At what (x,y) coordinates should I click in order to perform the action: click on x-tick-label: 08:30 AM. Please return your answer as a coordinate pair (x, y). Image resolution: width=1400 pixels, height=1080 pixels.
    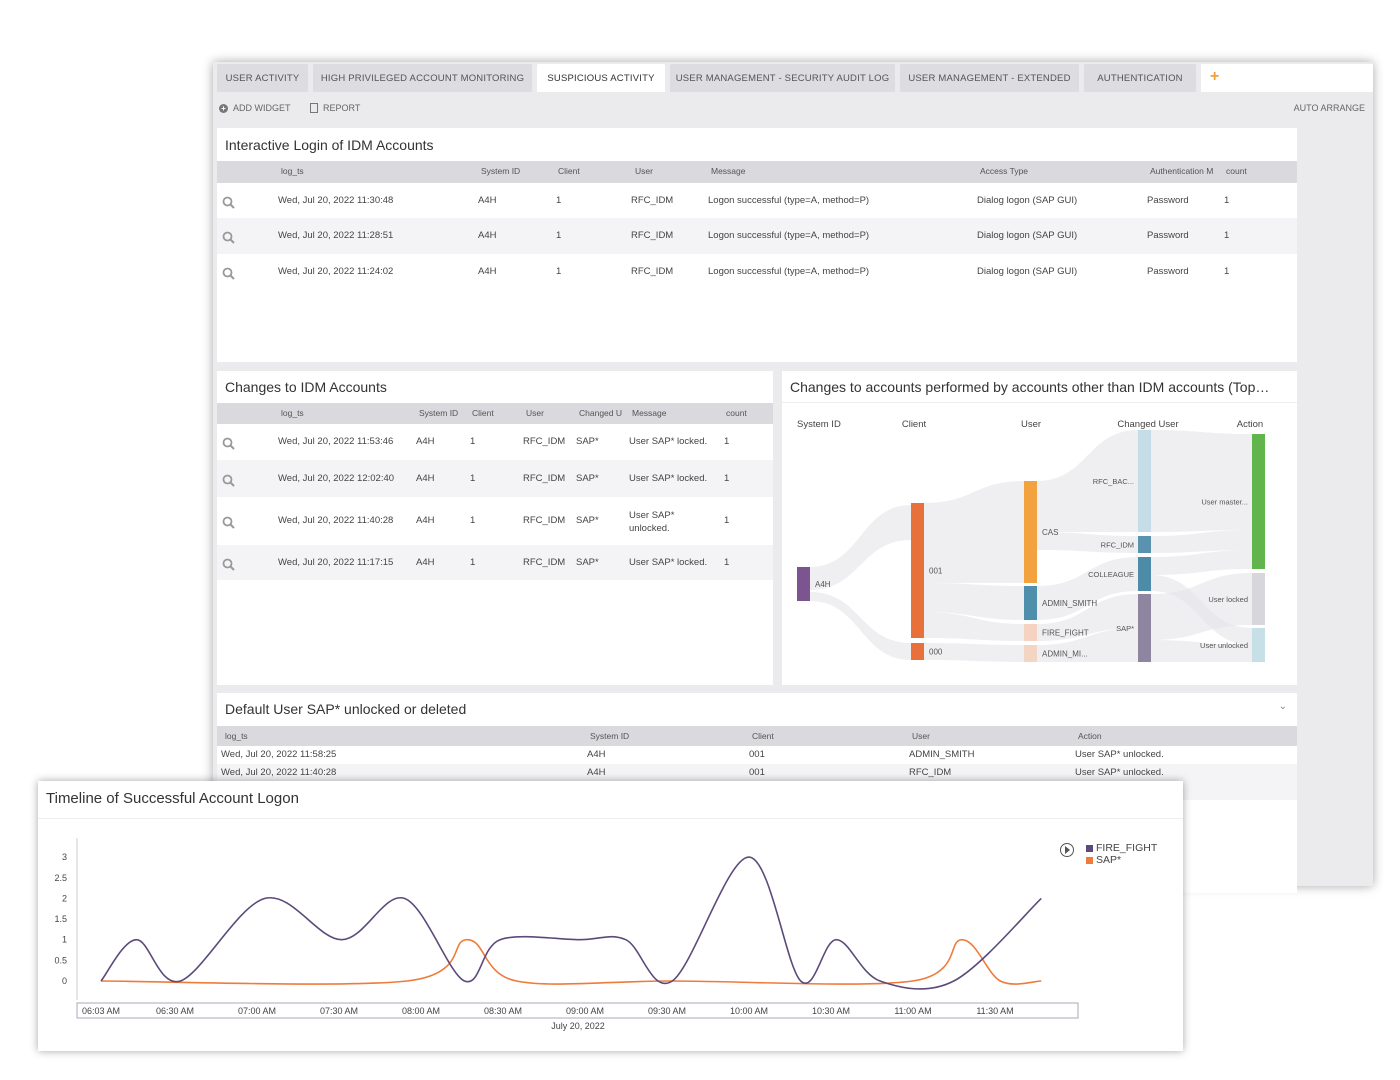
    Looking at the image, I should click on (503, 1011).